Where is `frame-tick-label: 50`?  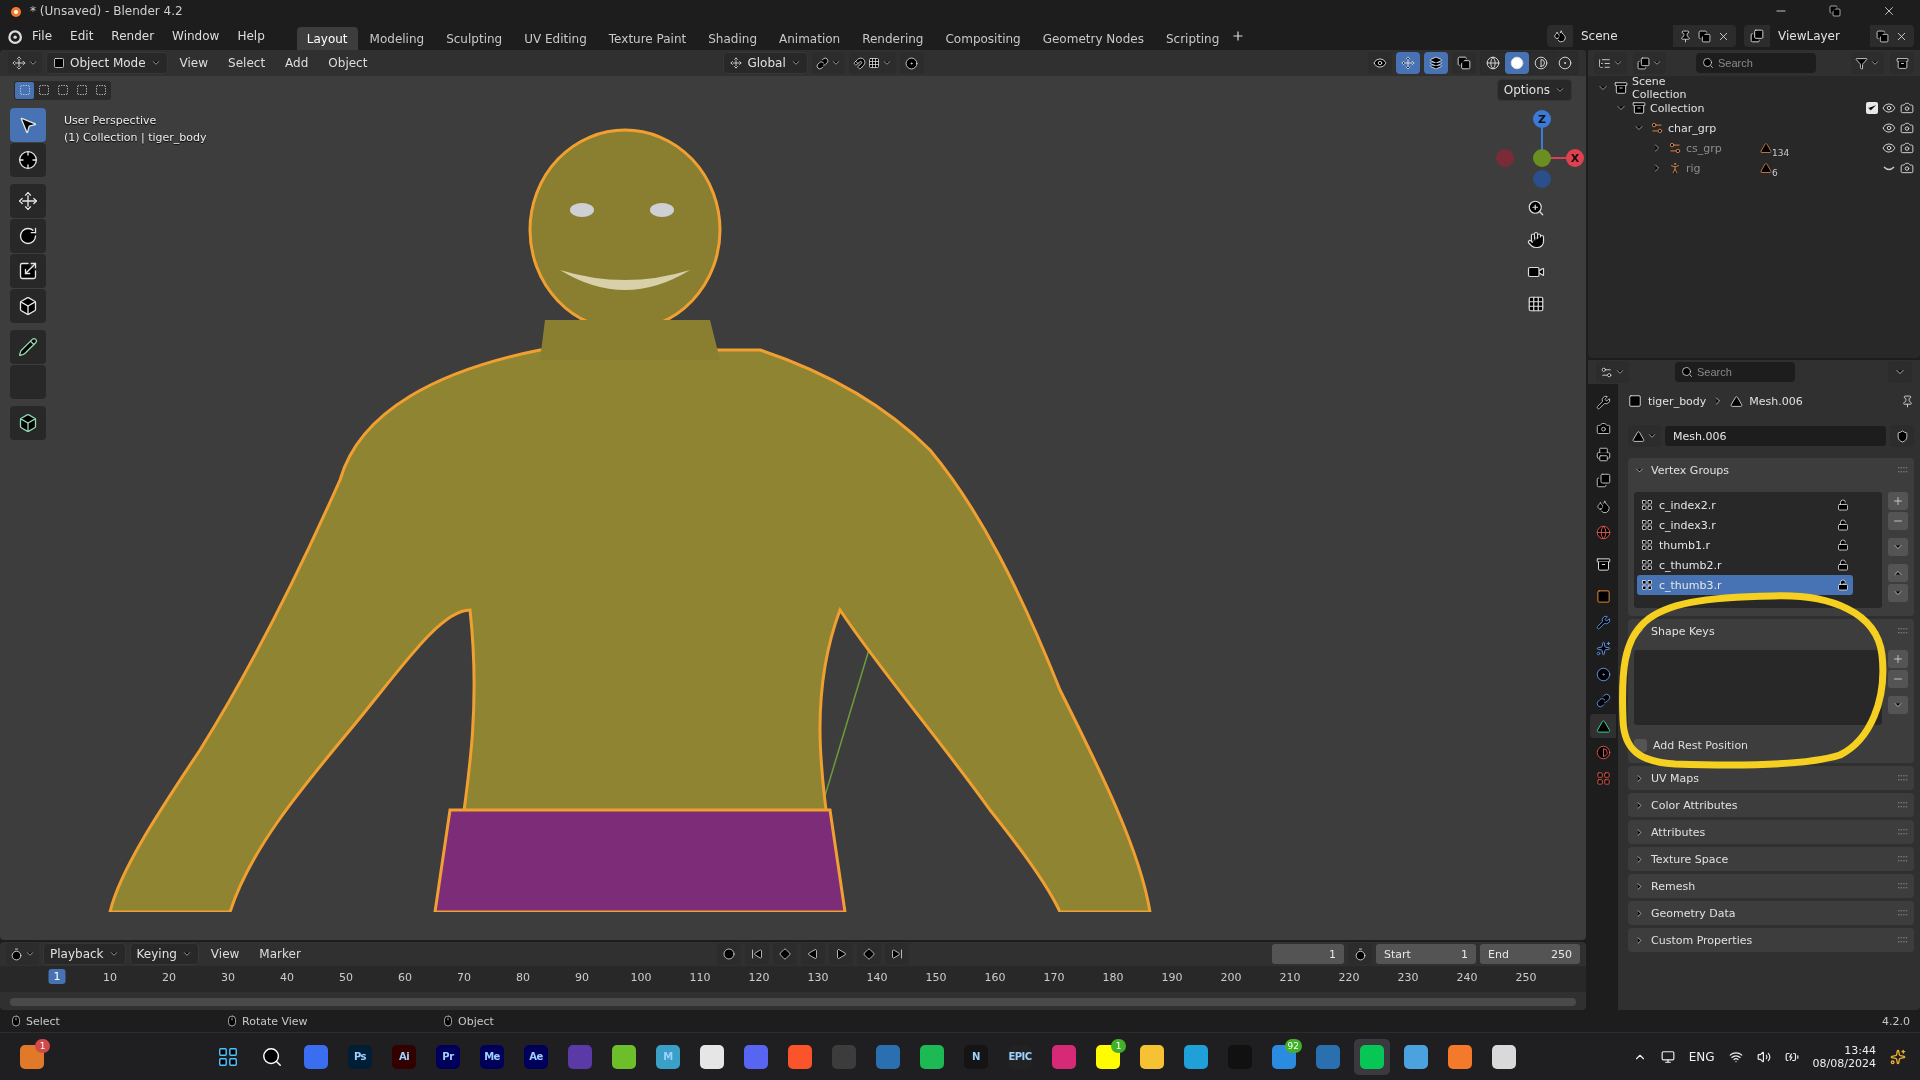
frame-tick-label: 50 is located at coordinates (346, 977).